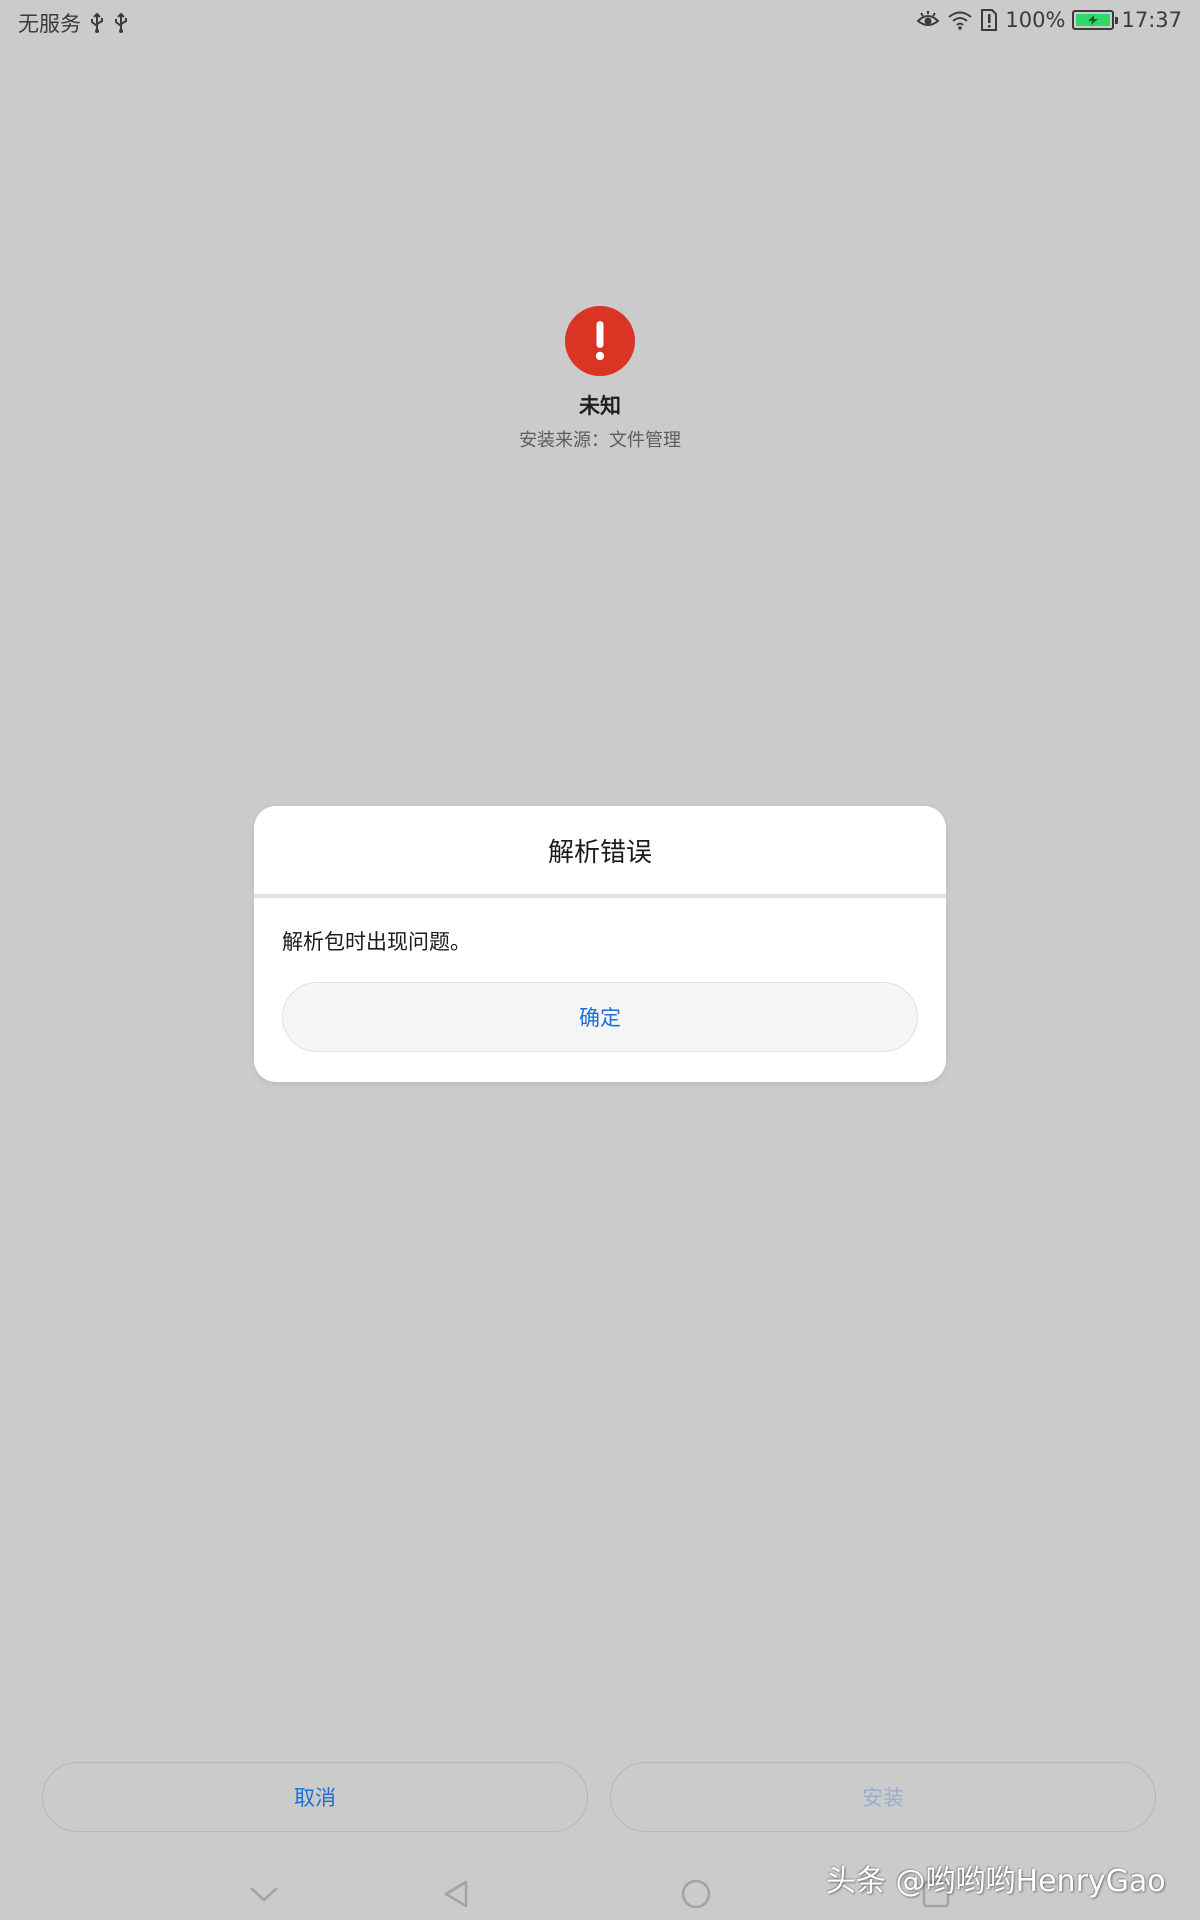 This screenshot has width=1200, height=1920. What do you see at coordinates (1151, 20) in the screenshot?
I see `clock: 17:37` at bounding box center [1151, 20].